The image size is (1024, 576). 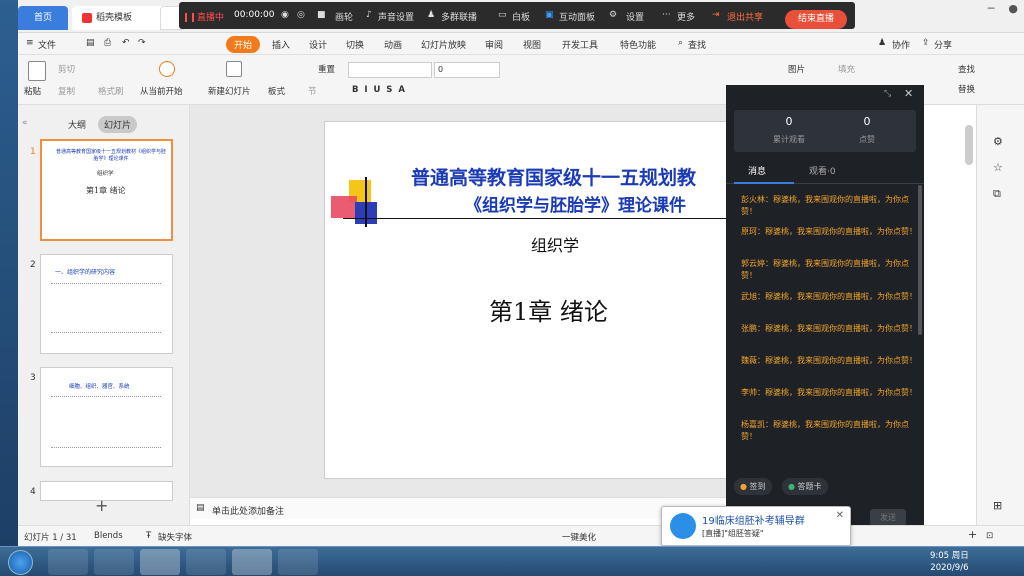 What do you see at coordinates (68, 562) in the screenshot?
I see `ie-app-icon` at bounding box center [68, 562].